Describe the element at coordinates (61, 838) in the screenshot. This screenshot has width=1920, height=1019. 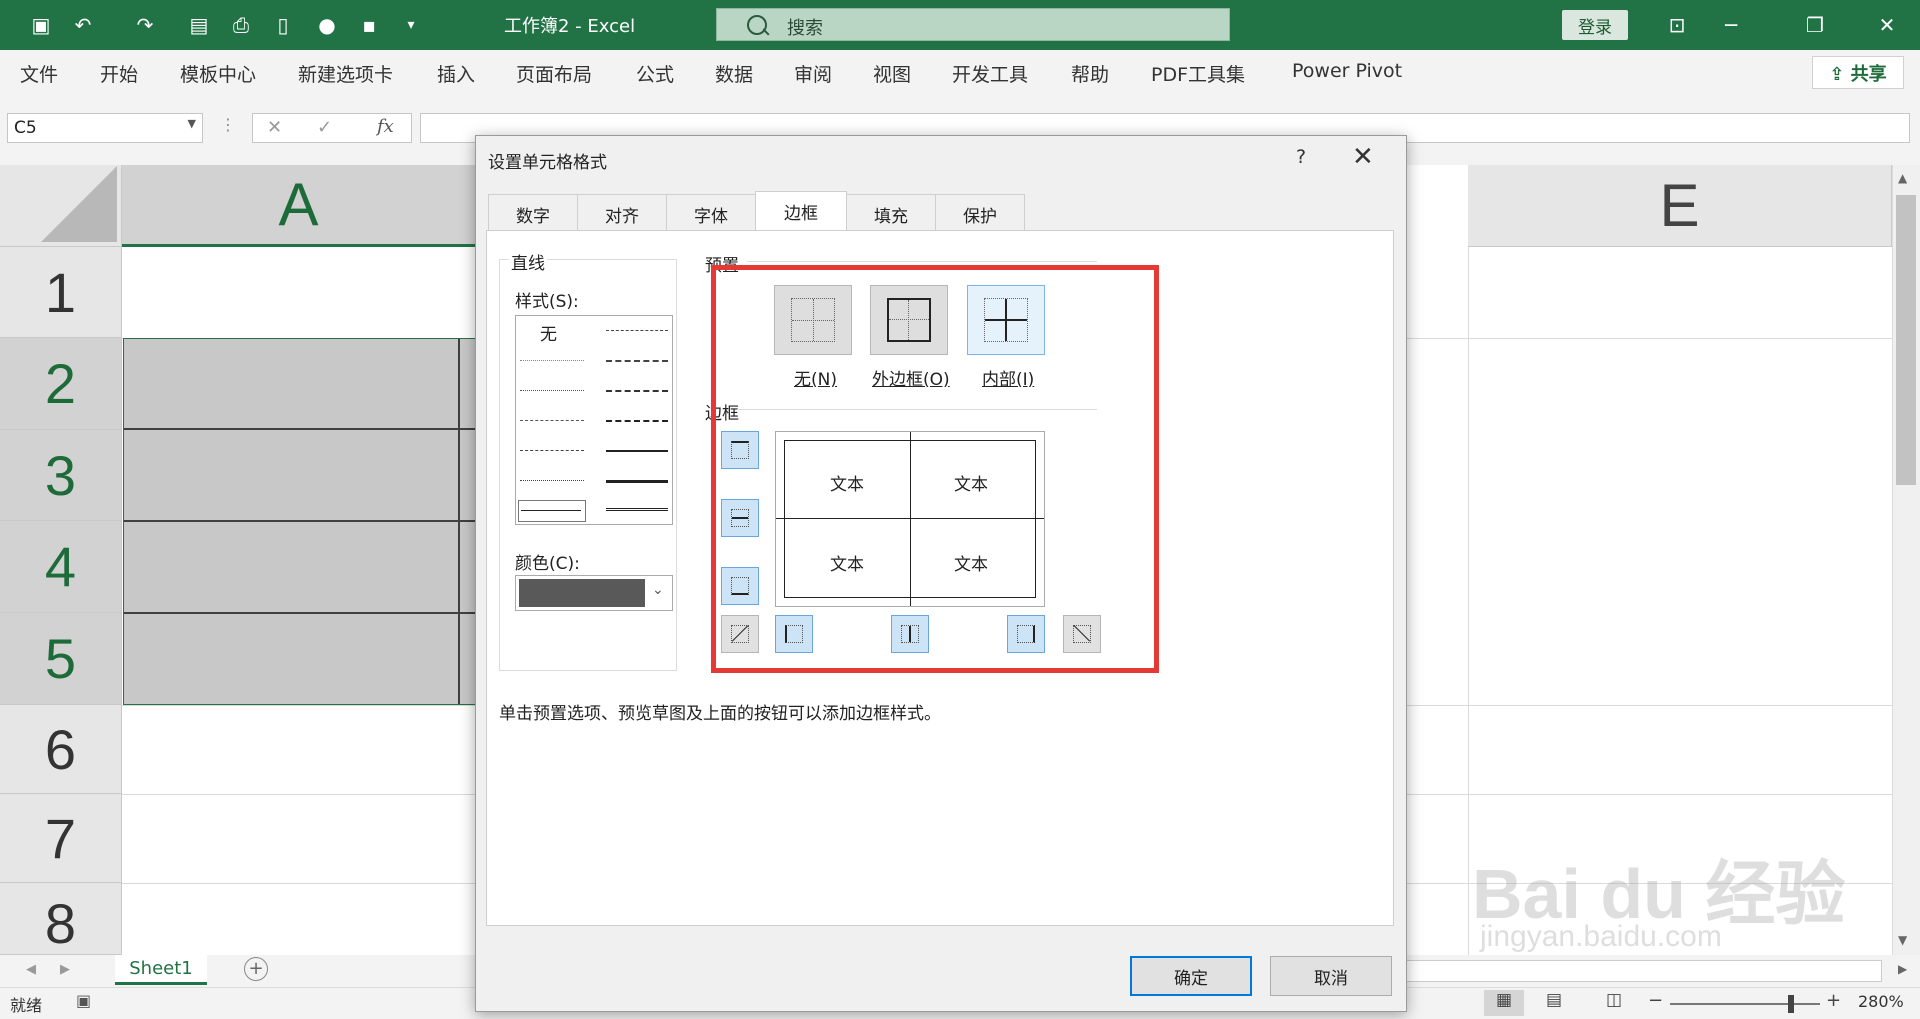
I see `row-header-7: 7` at that location.